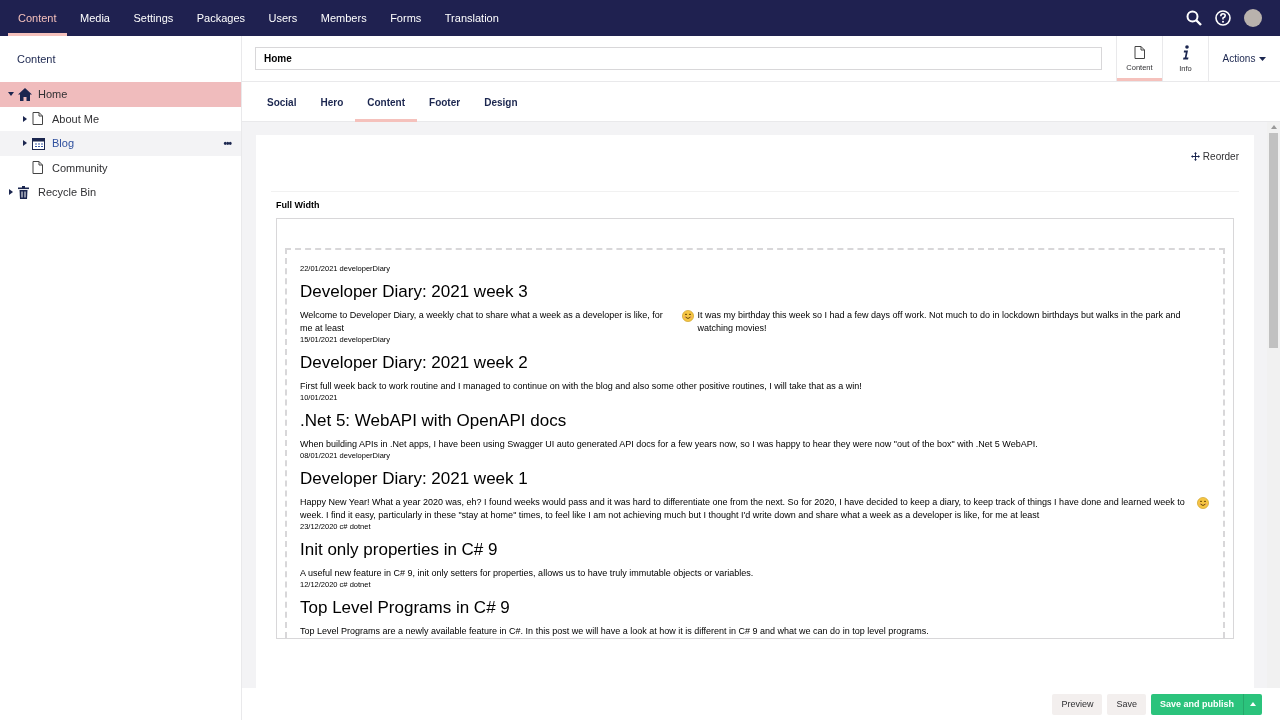 The image size is (1280, 720). I want to click on post-title: .Net 5: WebAPI with OpenAPI docs, so click(434, 421).